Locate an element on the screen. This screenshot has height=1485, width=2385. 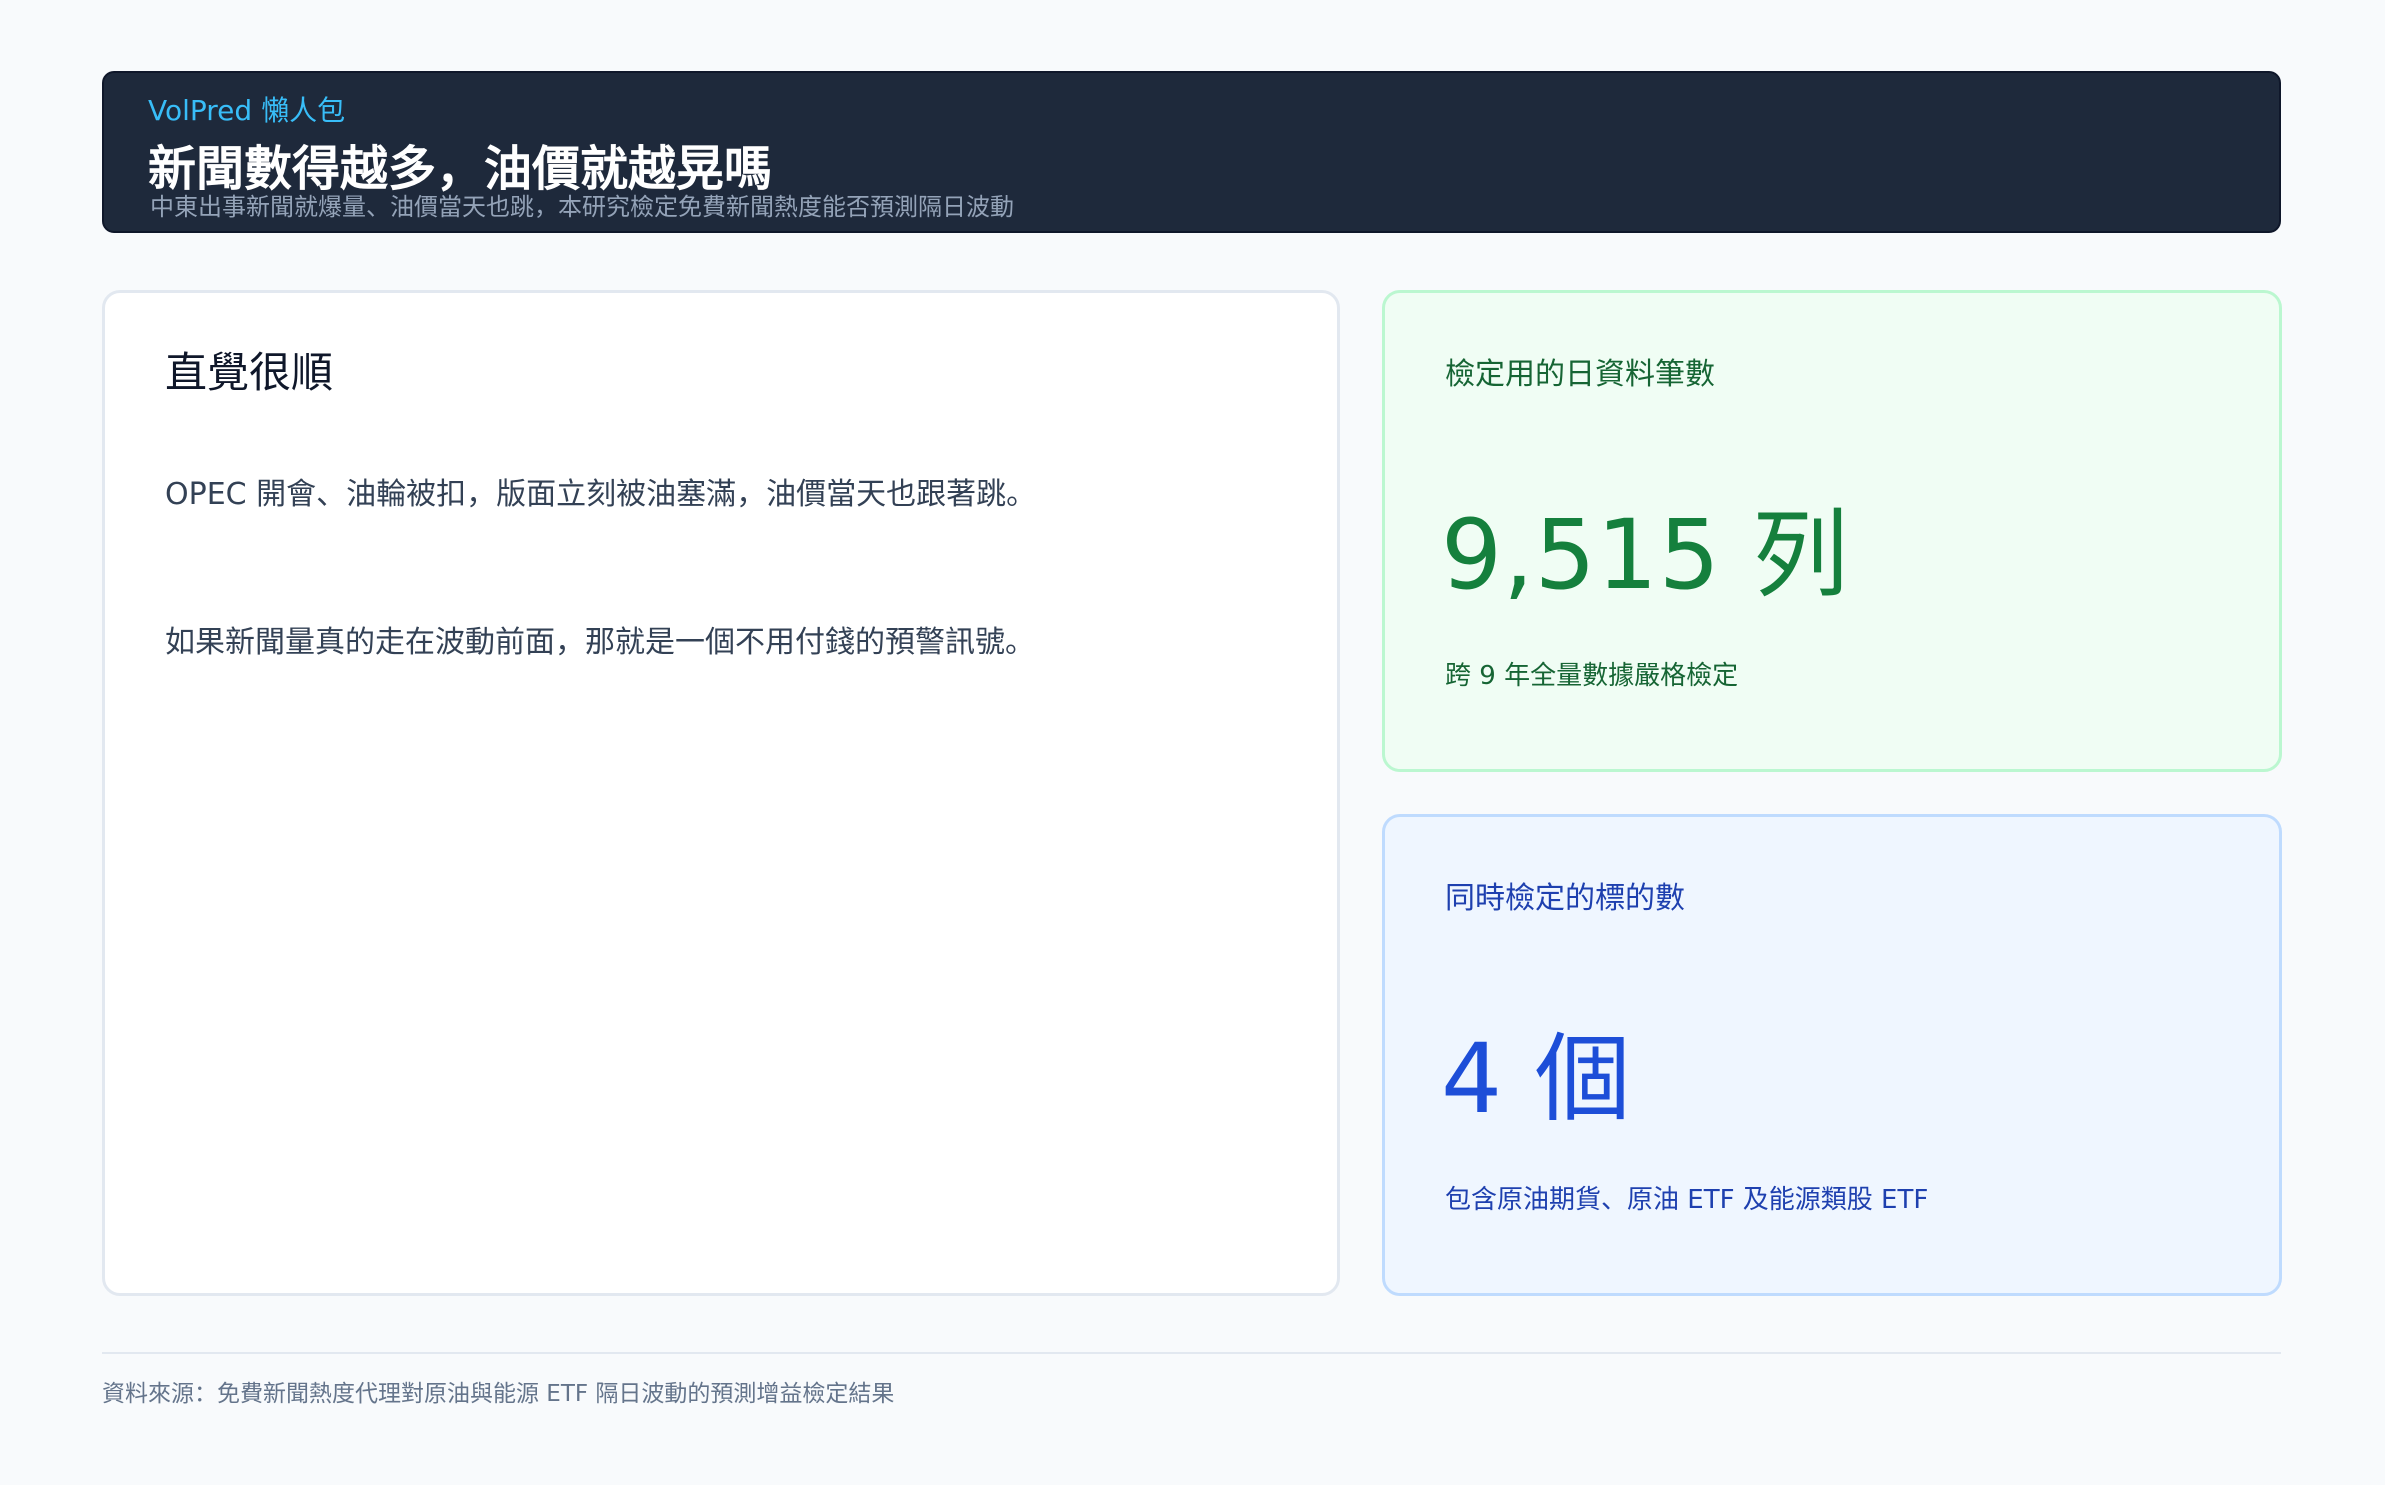
stat-card-rows: 檢定用的日資料筆數 9,515 列 跨 9 年全量數據嚴格檢定 is located at coordinates (1832, 531).